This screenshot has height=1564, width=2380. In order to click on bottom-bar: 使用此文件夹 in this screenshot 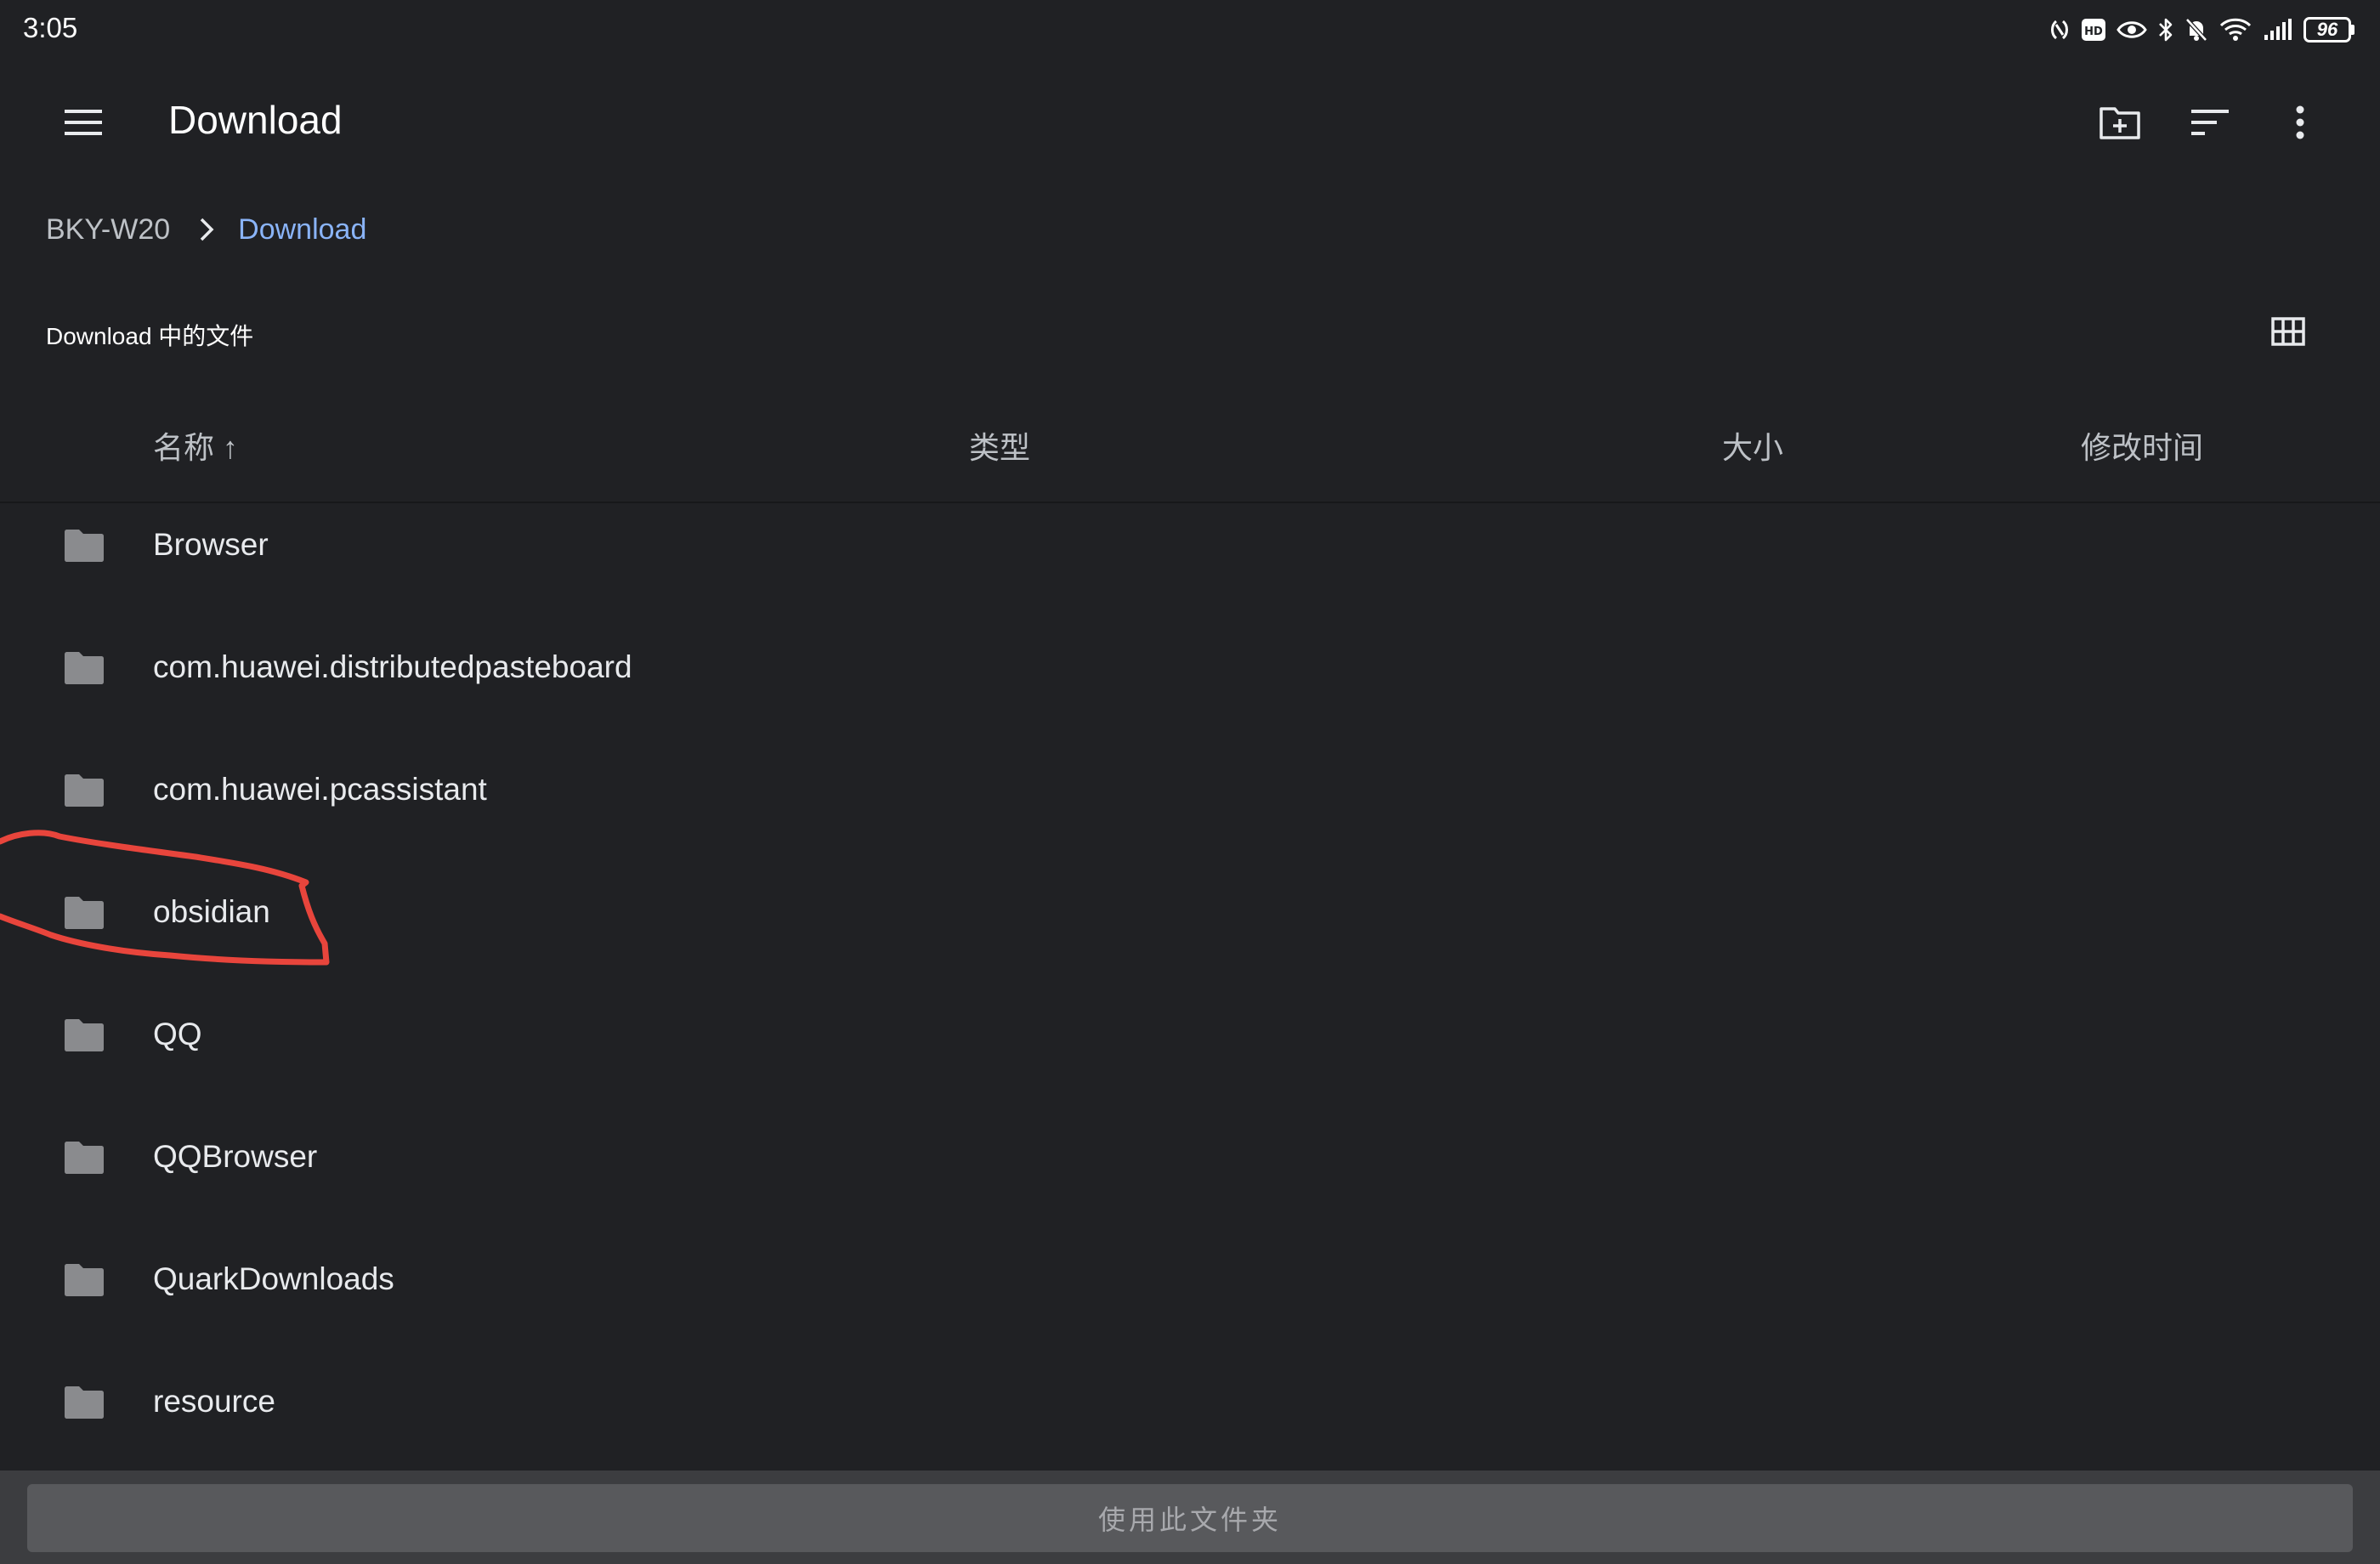, I will do `click(1190, 1517)`.